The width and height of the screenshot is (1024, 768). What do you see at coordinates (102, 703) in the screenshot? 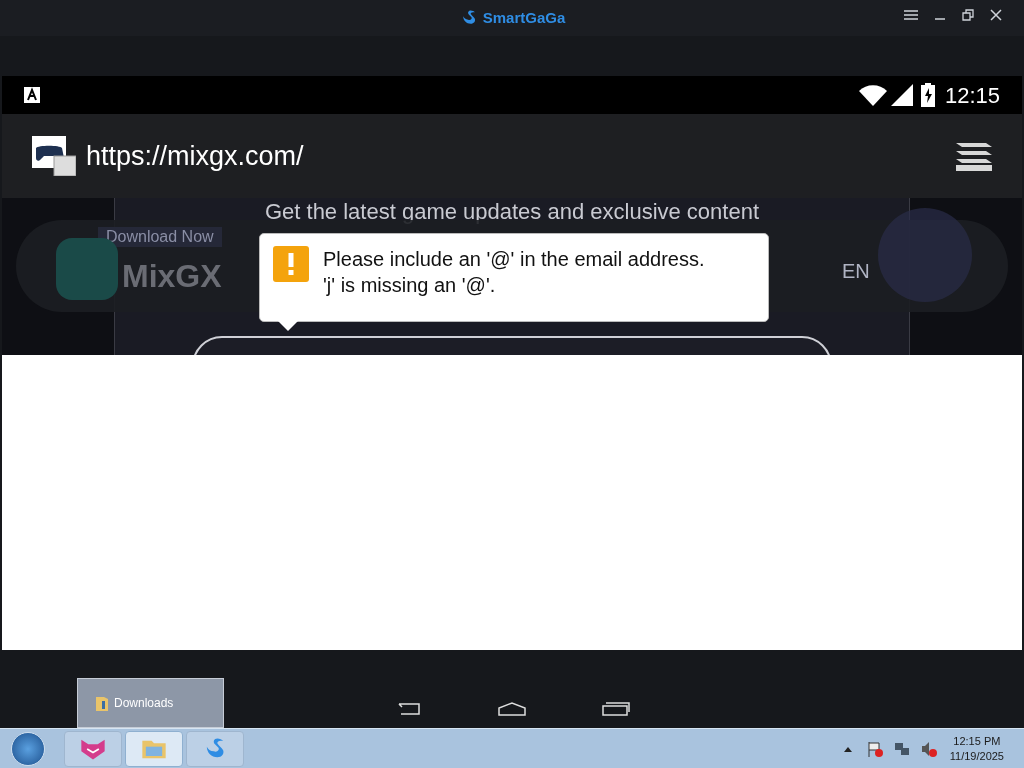
I see `folder-icon` at bounding box center [102, 703].